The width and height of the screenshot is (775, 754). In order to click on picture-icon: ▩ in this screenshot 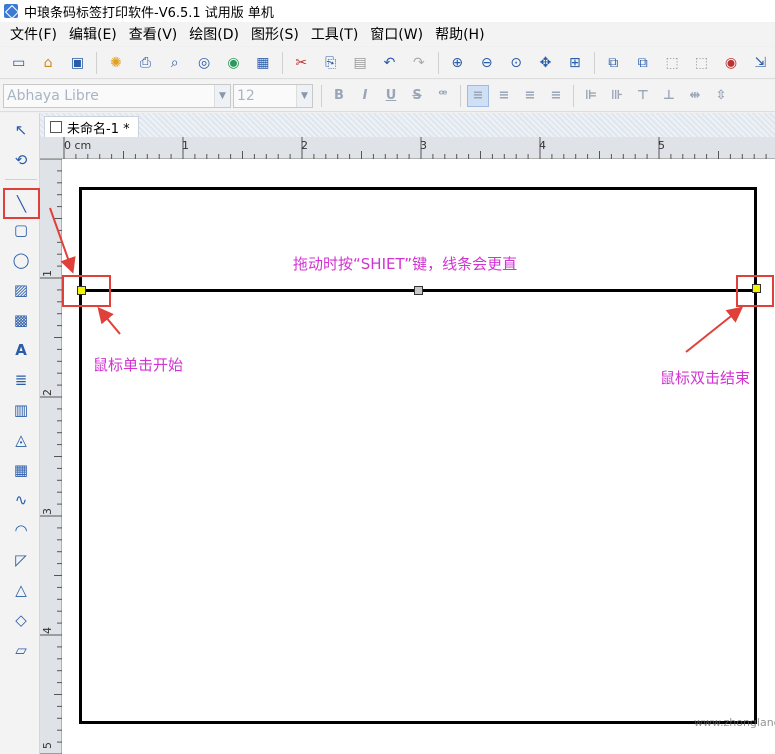, I will do `click(21, 320)`.